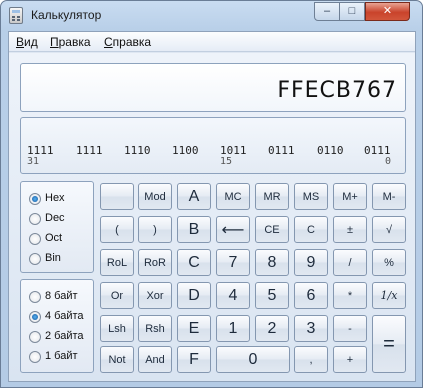  What do you see at coordinates (117, 328) in the screenshot?
I see `left-shift-button: Lsh` at bounding box center [117, 328].